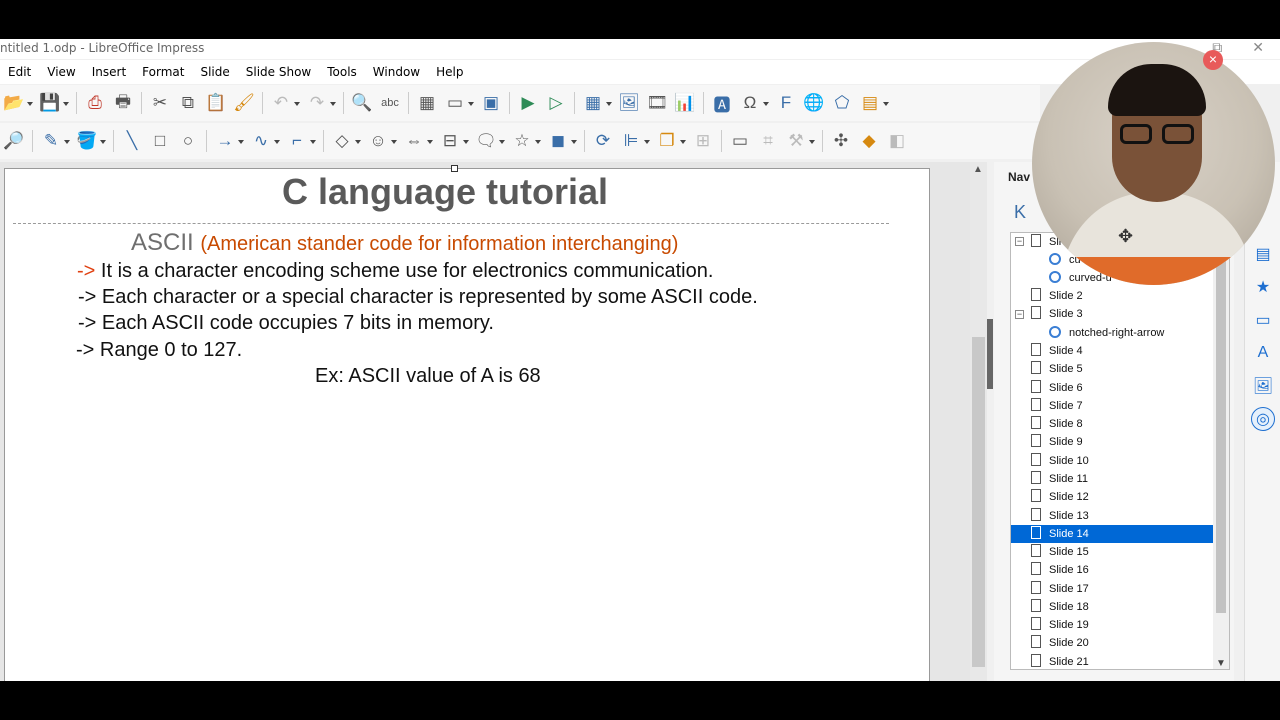 This screenshot has height=720, width=1280. I want to click on tree-item-slide-2: Slide 2, so click(1057, 296).